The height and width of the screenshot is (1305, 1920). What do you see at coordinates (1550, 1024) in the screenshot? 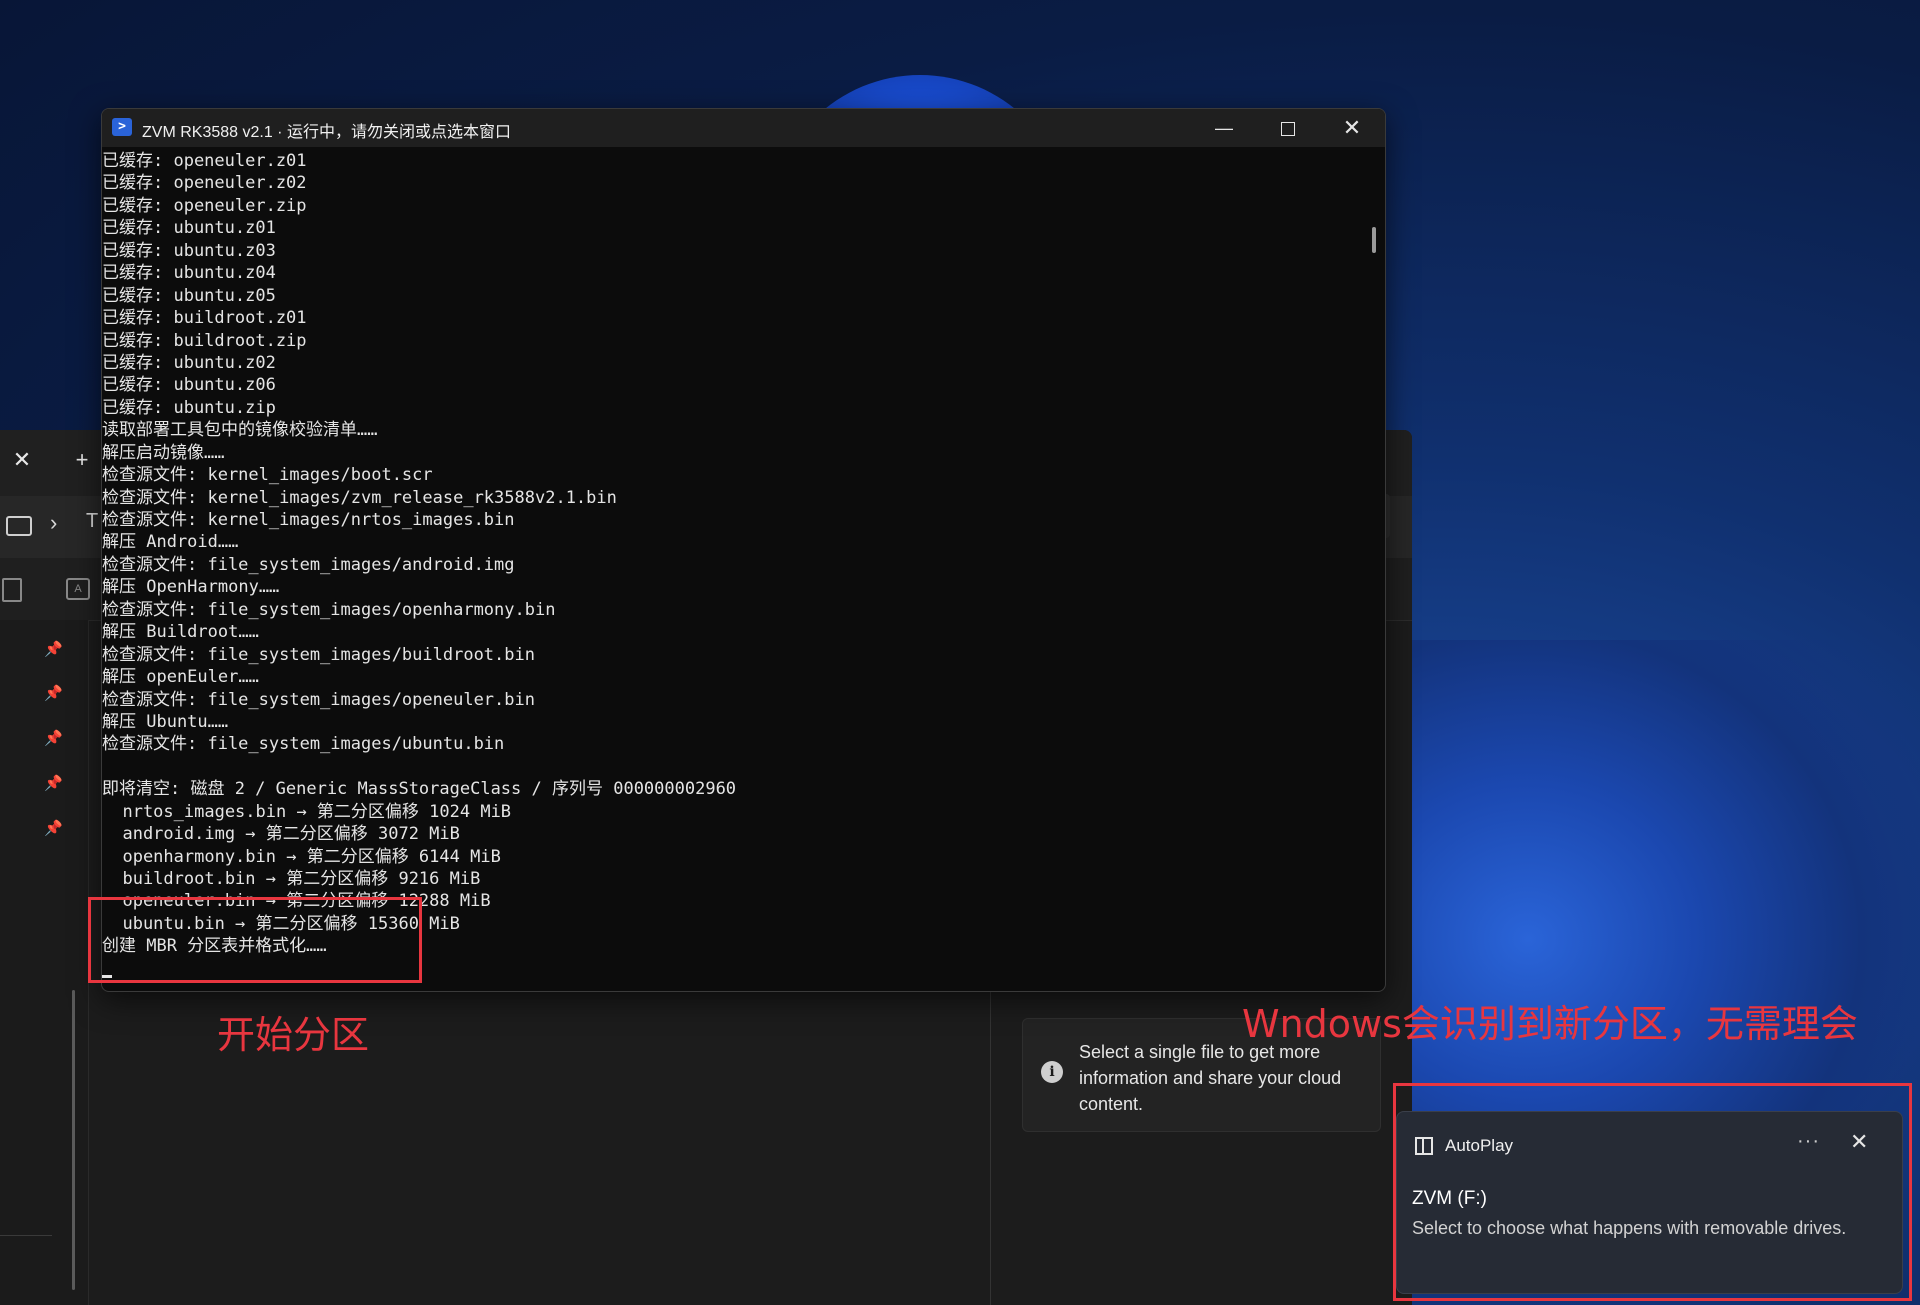
I see `annotation-windows-note: Wndows会识别到新分区，无需理会` at bounding box center [1550, 1024].